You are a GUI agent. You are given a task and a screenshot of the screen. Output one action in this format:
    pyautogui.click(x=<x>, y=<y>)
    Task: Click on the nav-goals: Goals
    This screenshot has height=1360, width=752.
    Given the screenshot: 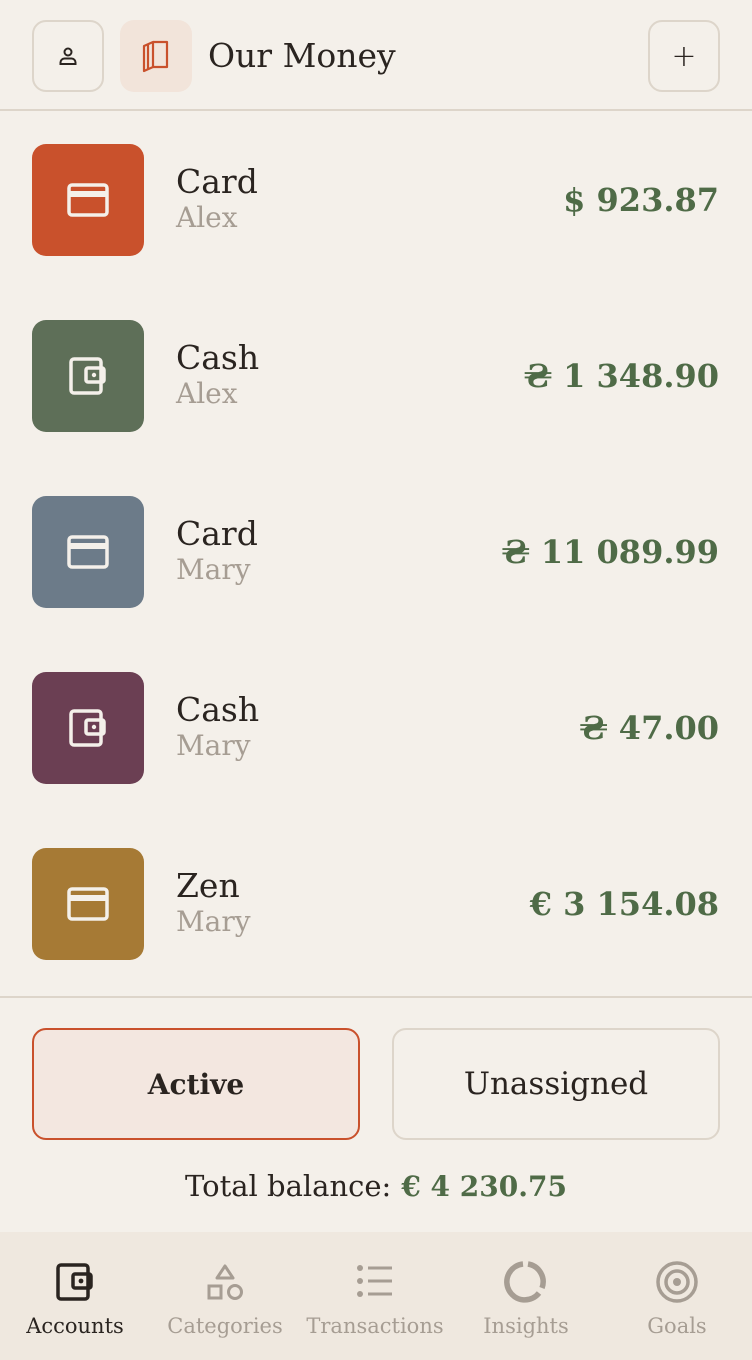 What is the action you would take?
    pyautogui.click(x=677, y=1296)
    